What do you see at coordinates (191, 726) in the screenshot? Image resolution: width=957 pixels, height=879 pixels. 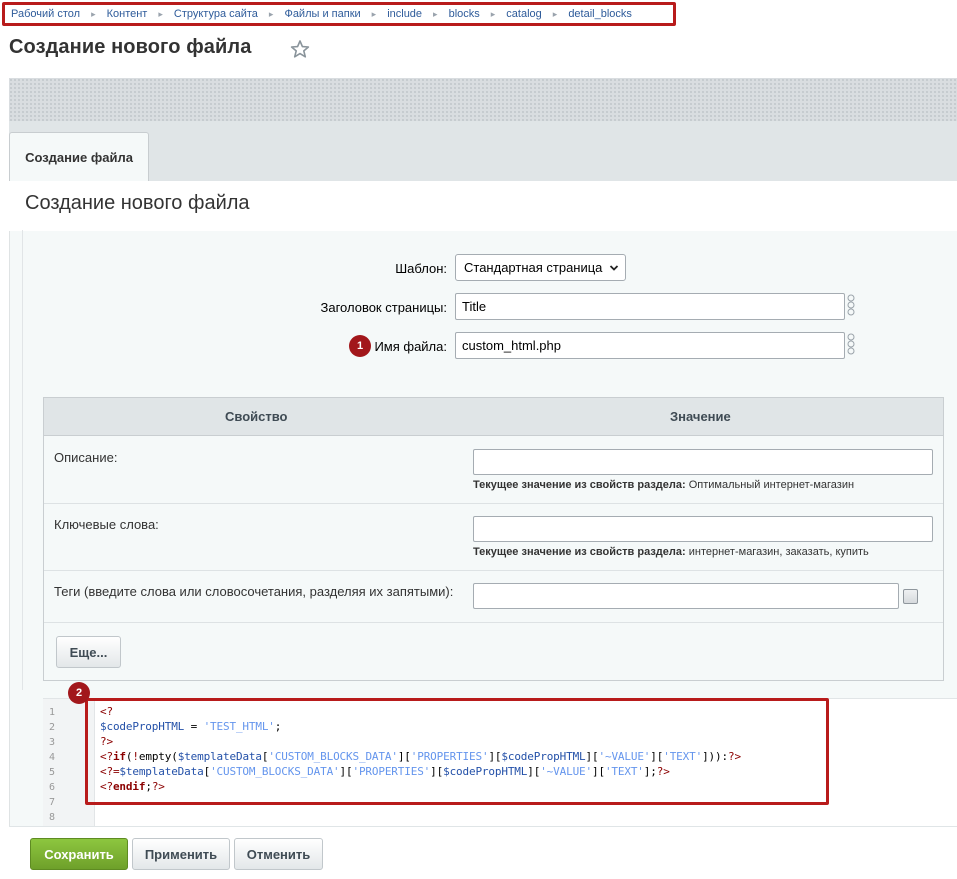 I see `code-line: $codePropHTML = 'TEST_HTML';` at bounding box center [191, 726].